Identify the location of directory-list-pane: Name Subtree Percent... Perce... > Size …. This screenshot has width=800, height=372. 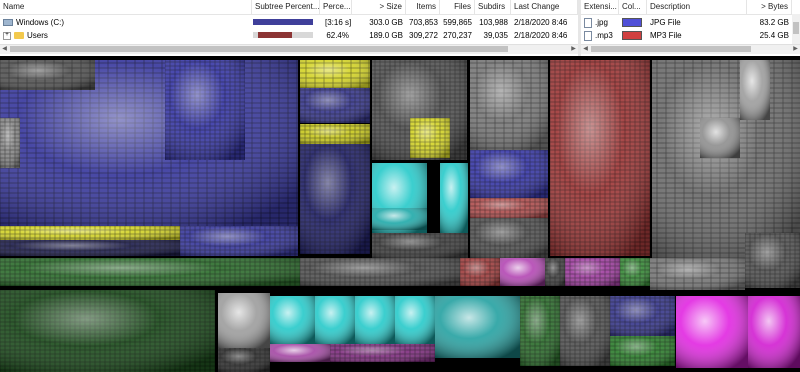
(289, 28).